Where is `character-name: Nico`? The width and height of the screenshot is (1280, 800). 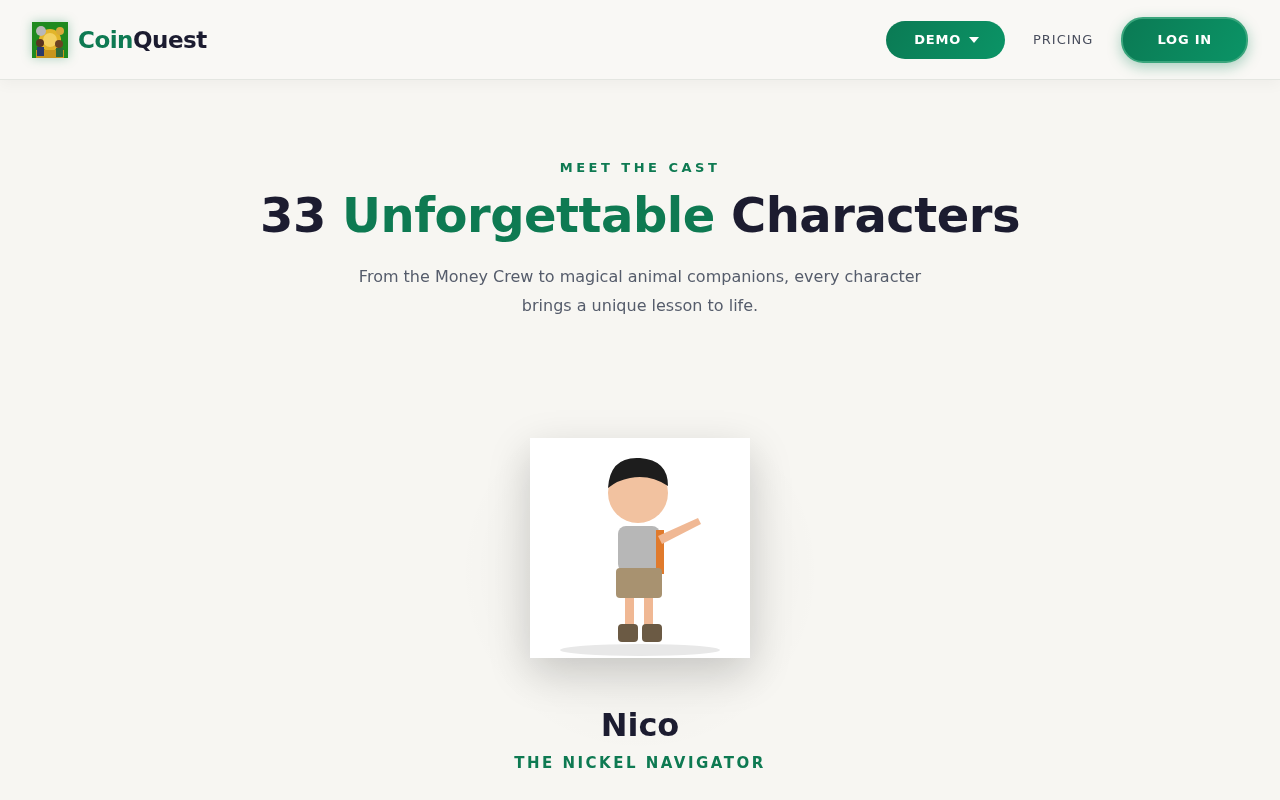 character-name: Nico is located at coordinates (640, 724).